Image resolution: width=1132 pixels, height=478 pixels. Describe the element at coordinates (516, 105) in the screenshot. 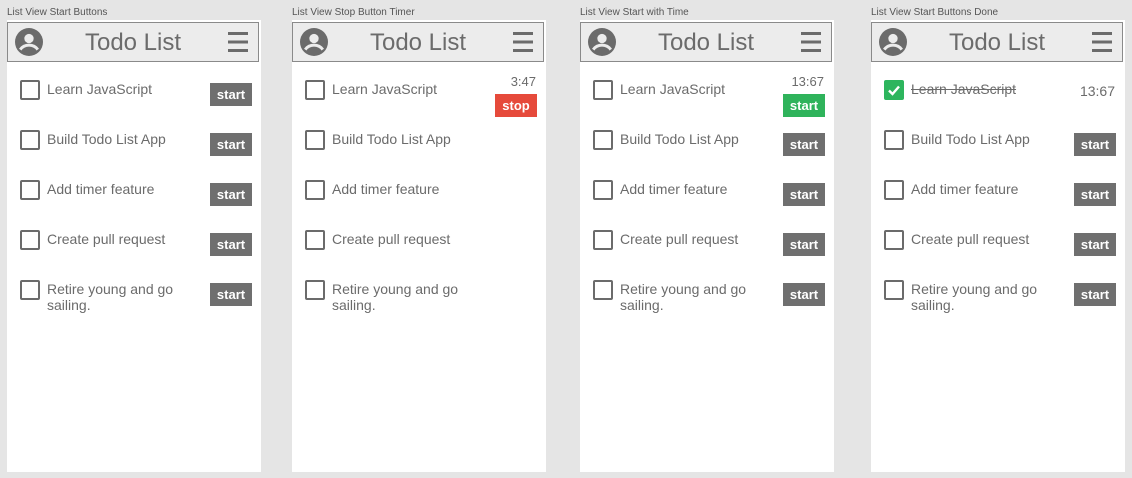

I see `stop-button: stop` at that location.